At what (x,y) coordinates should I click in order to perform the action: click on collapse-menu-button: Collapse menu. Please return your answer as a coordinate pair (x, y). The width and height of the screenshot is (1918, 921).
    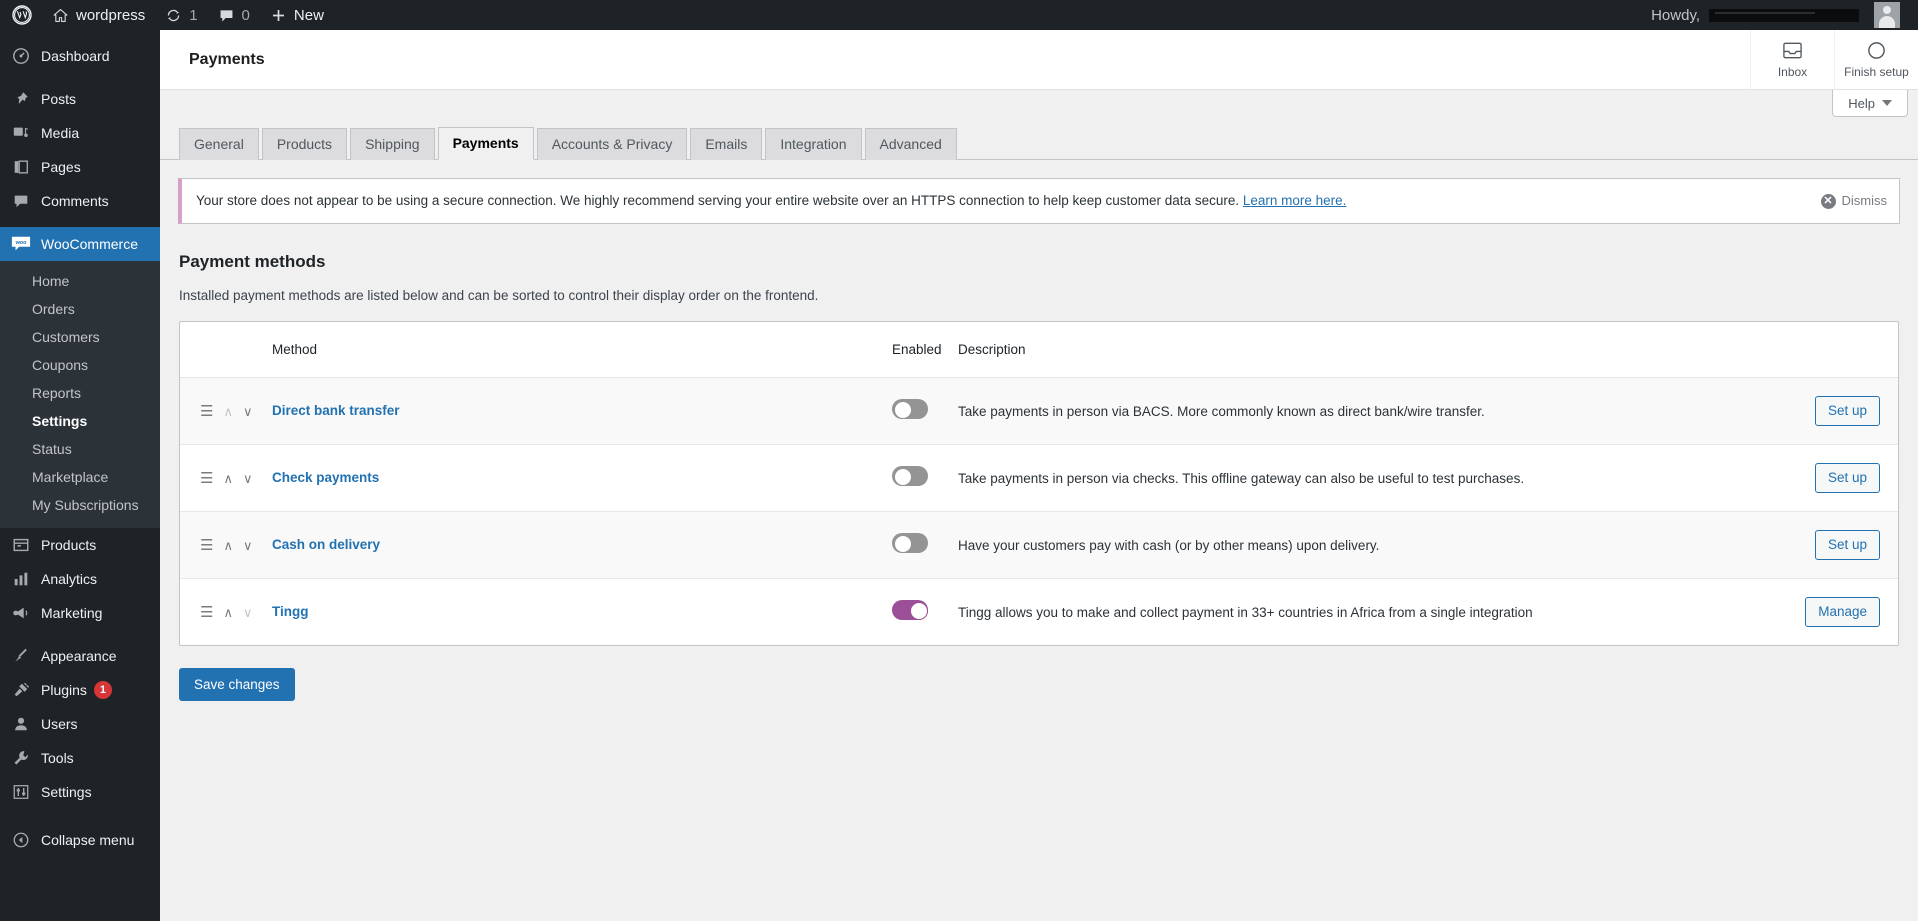
    Looking at the image, I should click on (80, 840).